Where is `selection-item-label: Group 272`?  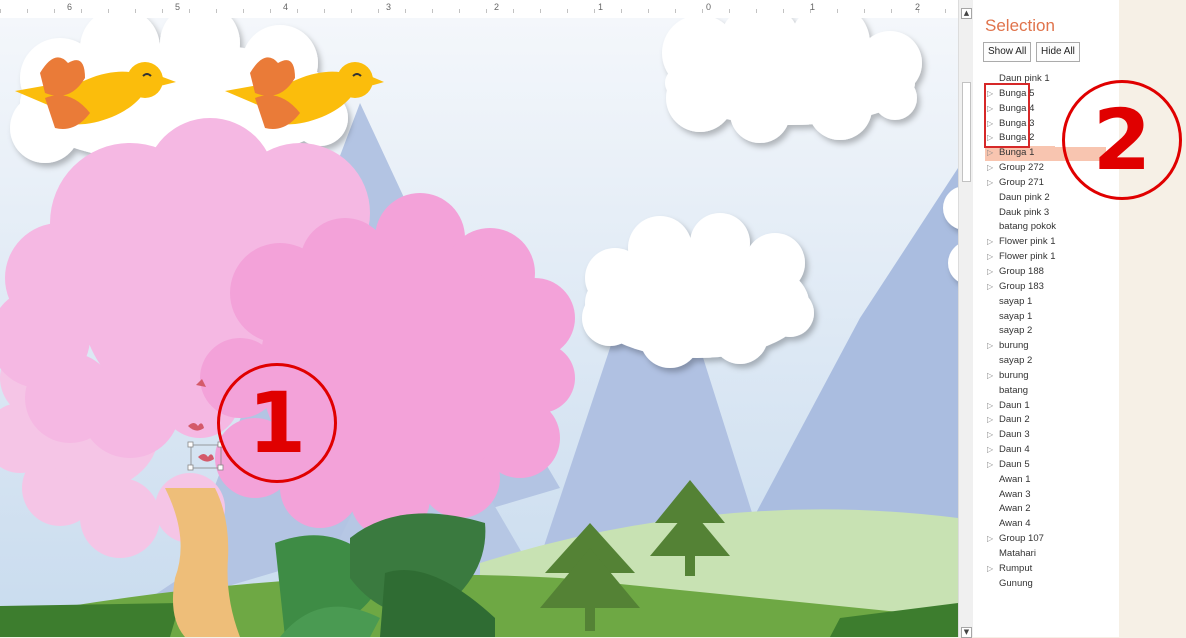
selection-item-label: Group 272 is located at coordinates (1021, 168).